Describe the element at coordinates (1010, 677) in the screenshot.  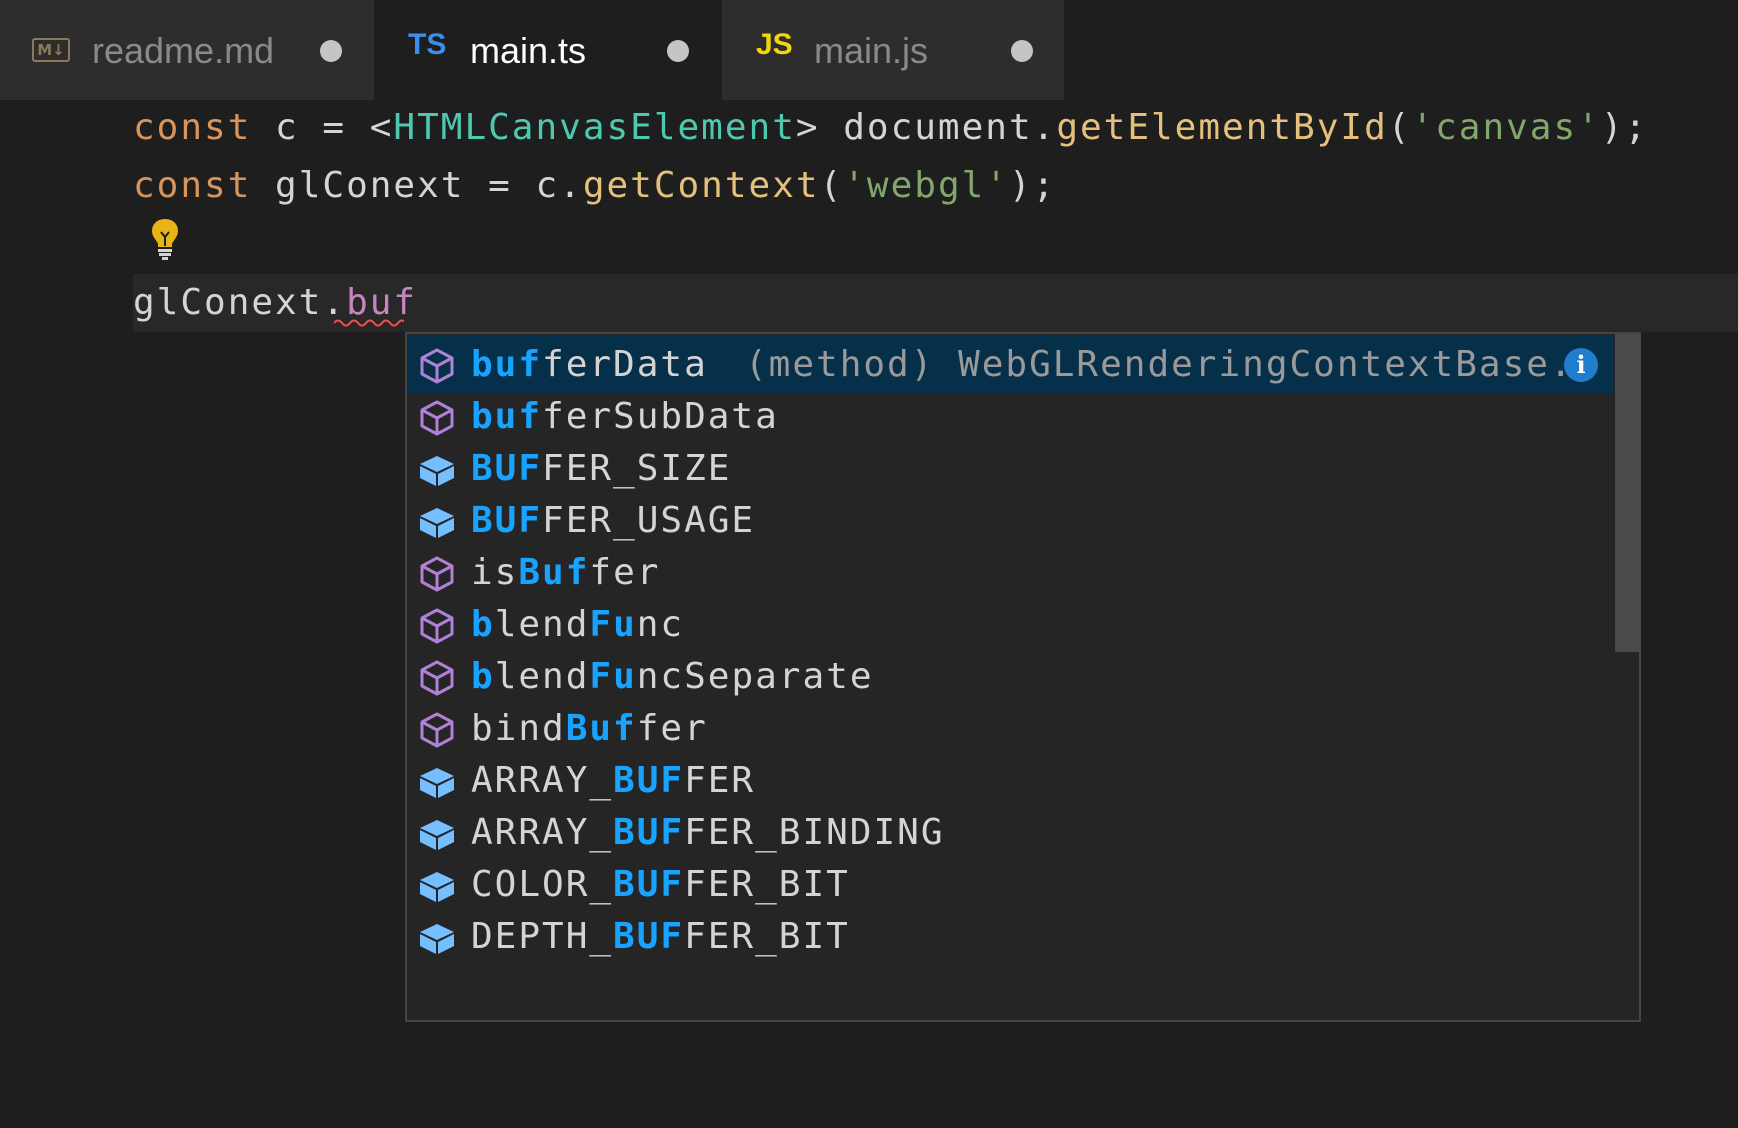
I see `suggestion-item: blendFuncSeparate` at that location.